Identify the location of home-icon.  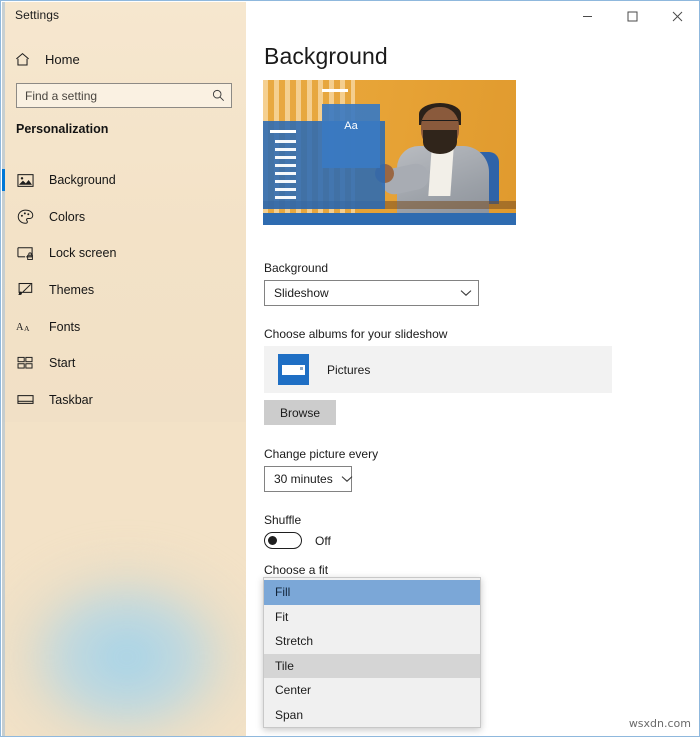
(22, 58).